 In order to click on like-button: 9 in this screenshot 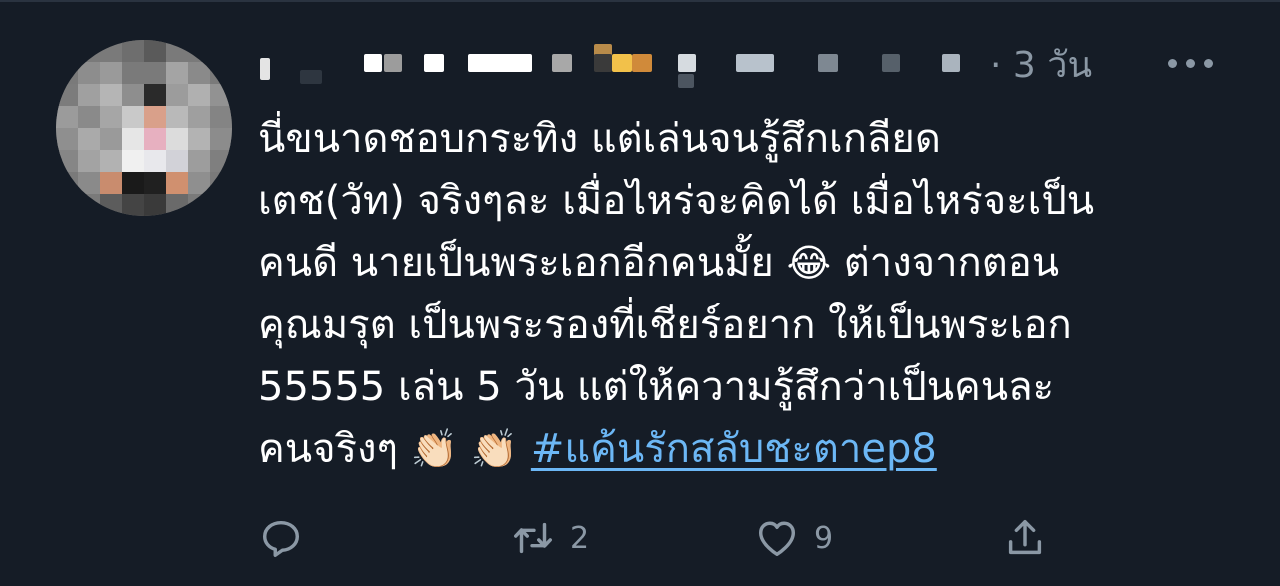, I will do `click(793, 538)`.